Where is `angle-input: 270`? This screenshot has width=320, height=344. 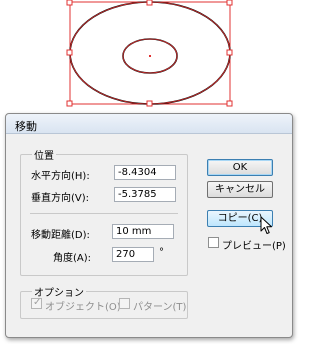 angle-input: 270 is located at coordinates (133, 254).